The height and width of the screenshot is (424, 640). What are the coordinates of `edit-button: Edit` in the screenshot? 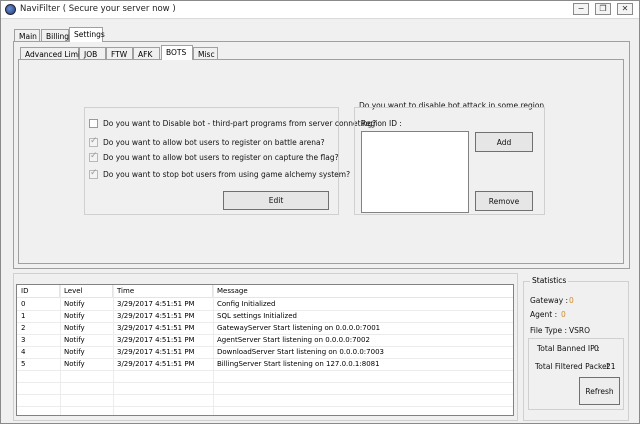 It's located at (276, 200).